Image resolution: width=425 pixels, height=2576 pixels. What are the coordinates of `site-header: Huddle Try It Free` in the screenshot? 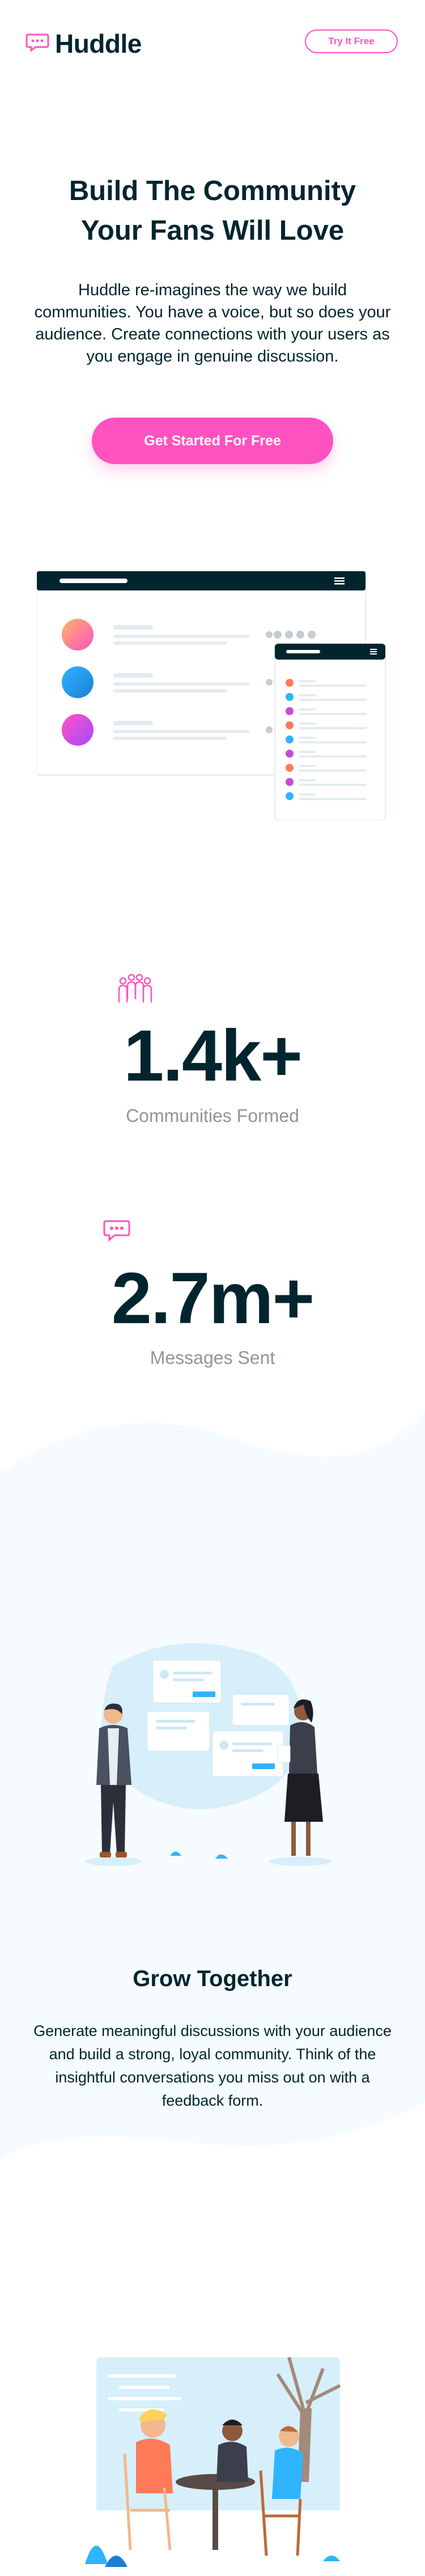 It's located at (212, 42).